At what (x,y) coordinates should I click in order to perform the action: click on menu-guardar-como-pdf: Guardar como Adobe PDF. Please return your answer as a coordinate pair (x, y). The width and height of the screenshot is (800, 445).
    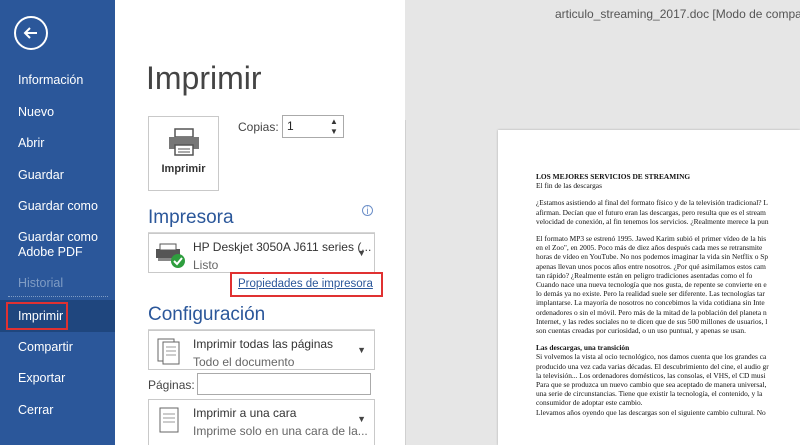
    Looking at the image, I should click on (52, 245).